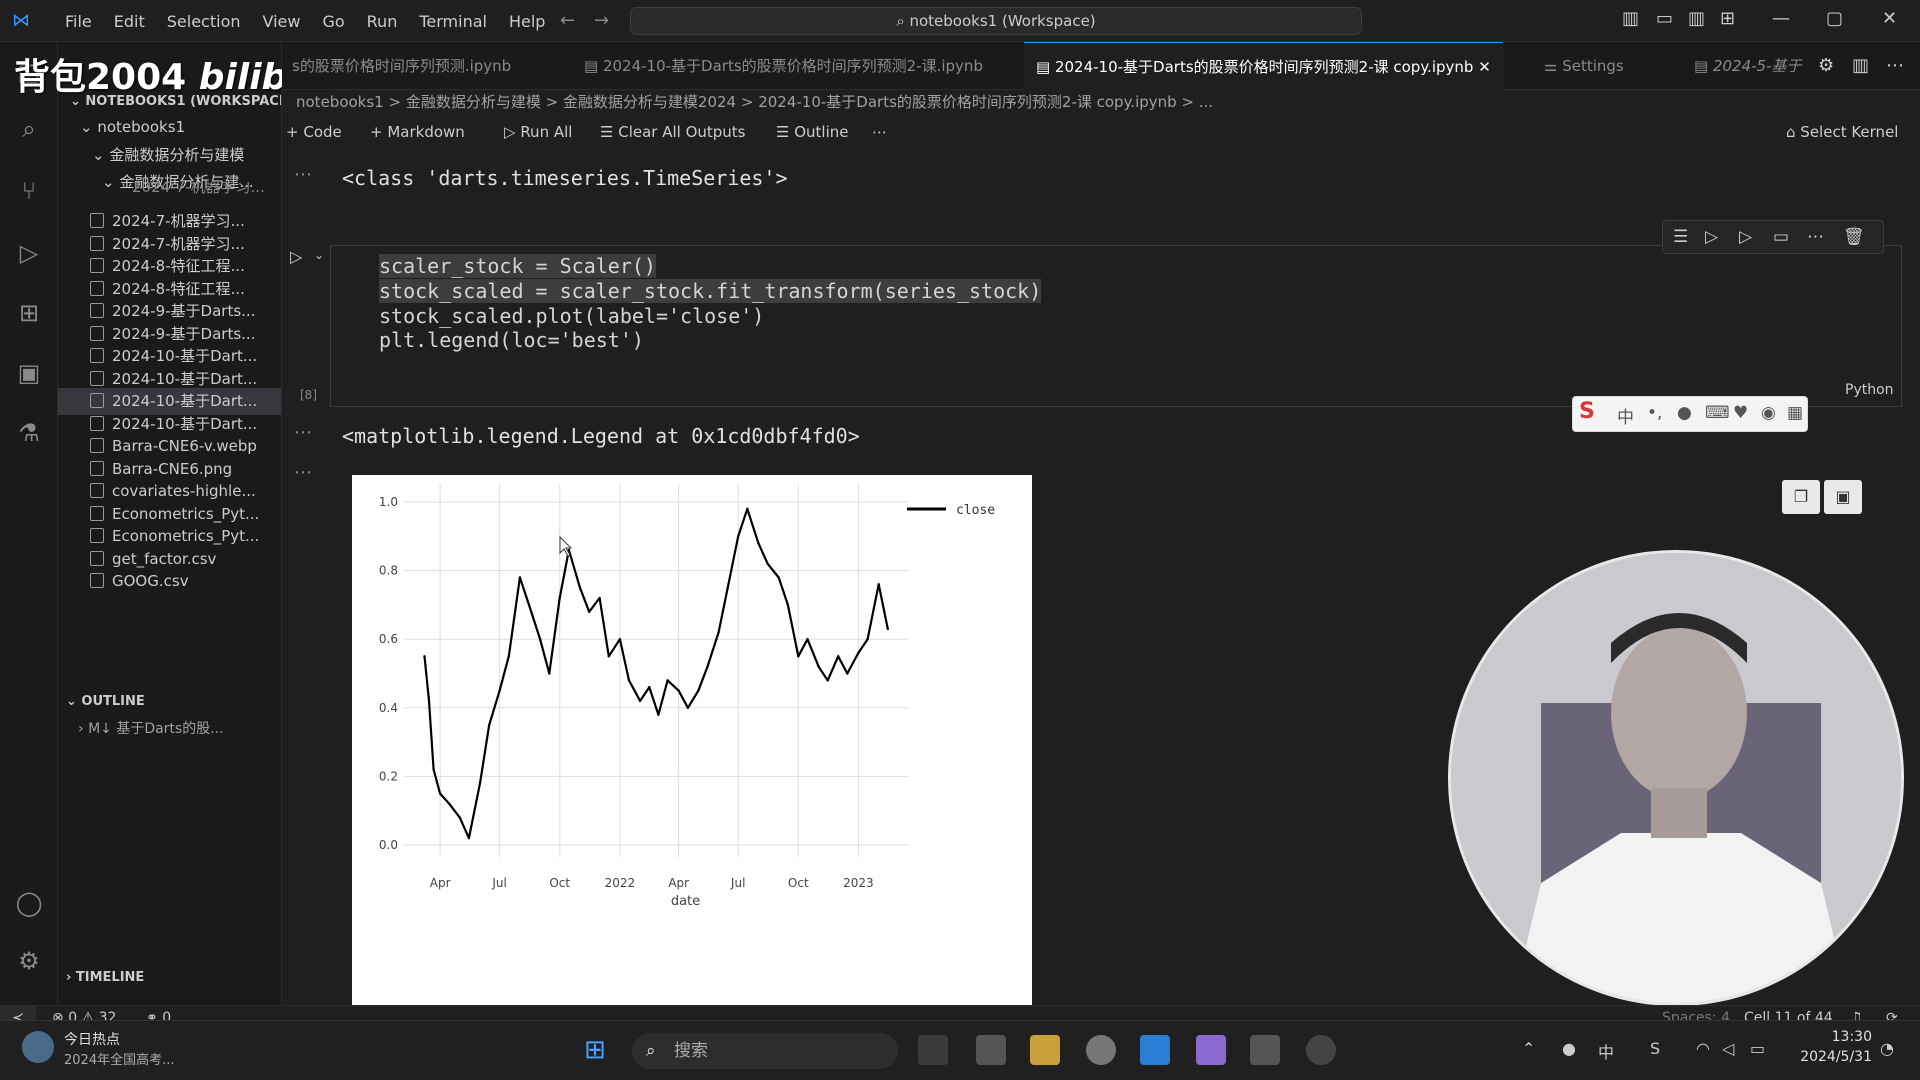  What do you see at coordinates (1895, 65) in the screenshot?
I see `more-actions-icon: ⋯` at bounding box center [1895, 65].